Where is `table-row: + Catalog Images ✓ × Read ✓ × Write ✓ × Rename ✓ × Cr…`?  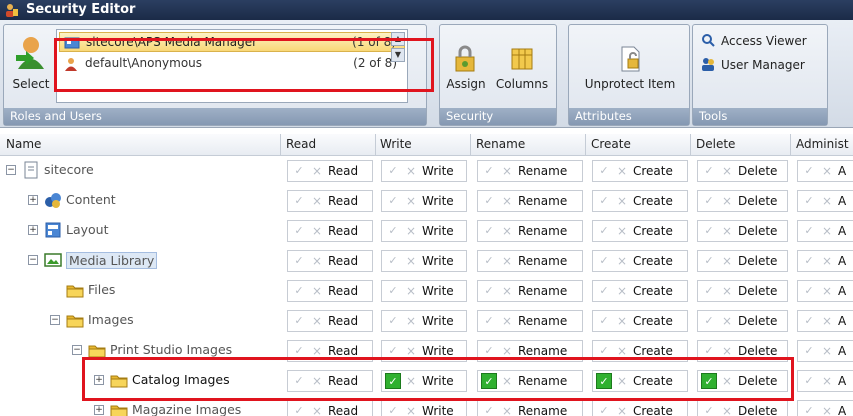 table-row: + Catalog Images ✓ × Read ✓ × Write ✓ × Rename ✓ × Cr… is located at coordinates (426, 381).